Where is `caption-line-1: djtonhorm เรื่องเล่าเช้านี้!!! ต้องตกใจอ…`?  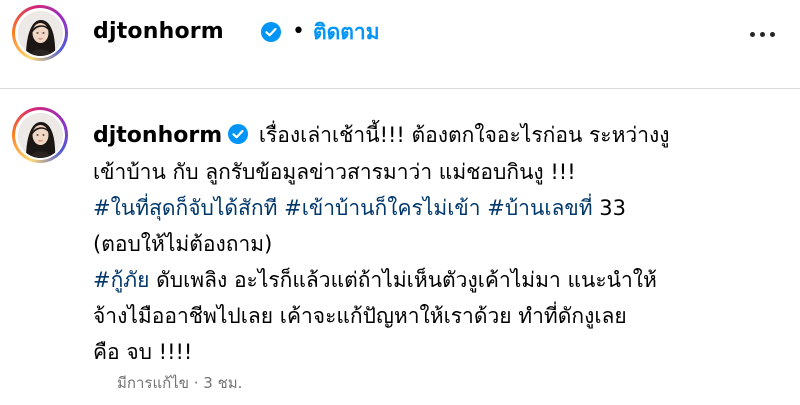
caption-line-1: djtonhorm เรื่องเล่าเช้านี้!!! ต้องตกใจอ… is located at coordinates (438, 135).